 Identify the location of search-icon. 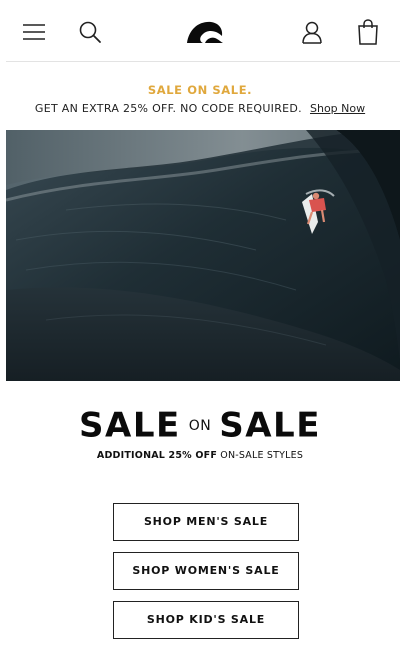
(90, 32).